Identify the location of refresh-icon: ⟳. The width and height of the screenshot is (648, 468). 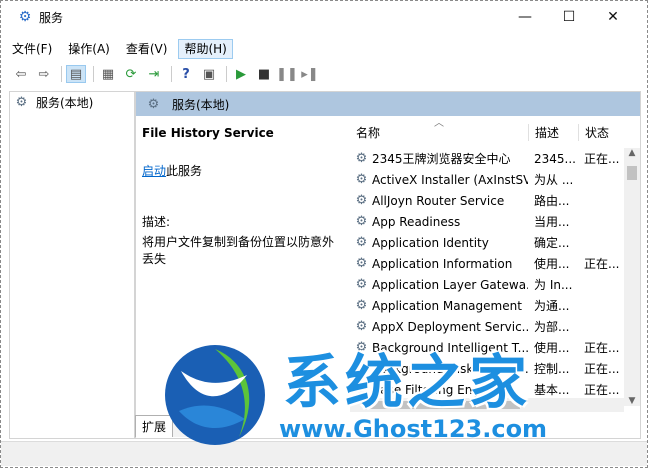
(131, 74).